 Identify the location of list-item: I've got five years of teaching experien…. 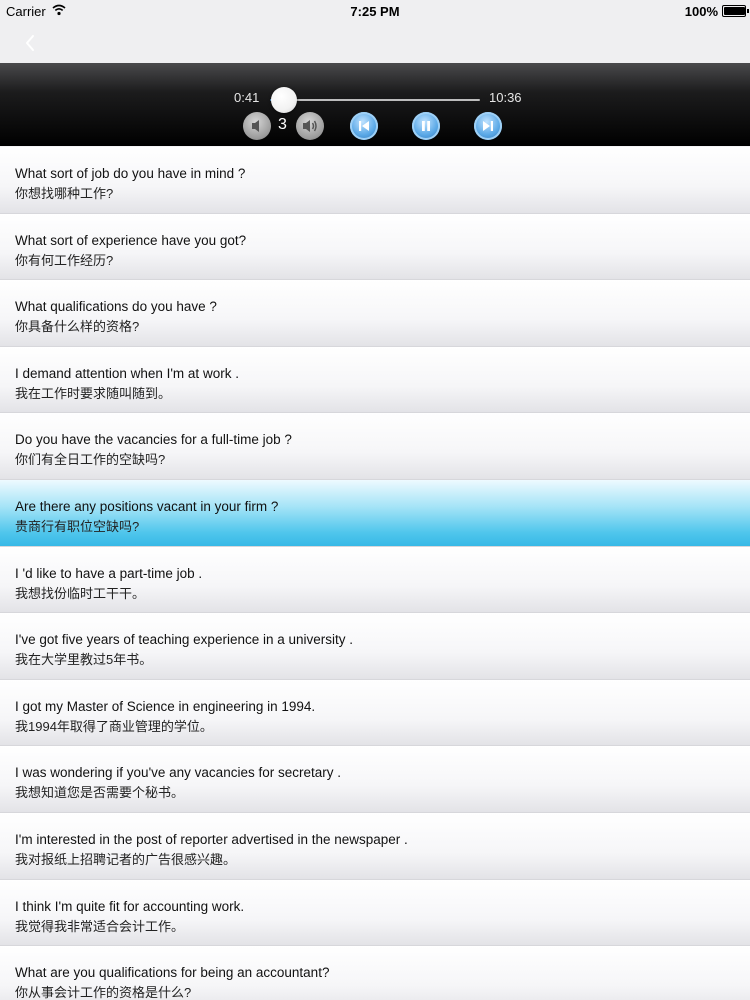
(375, 646).